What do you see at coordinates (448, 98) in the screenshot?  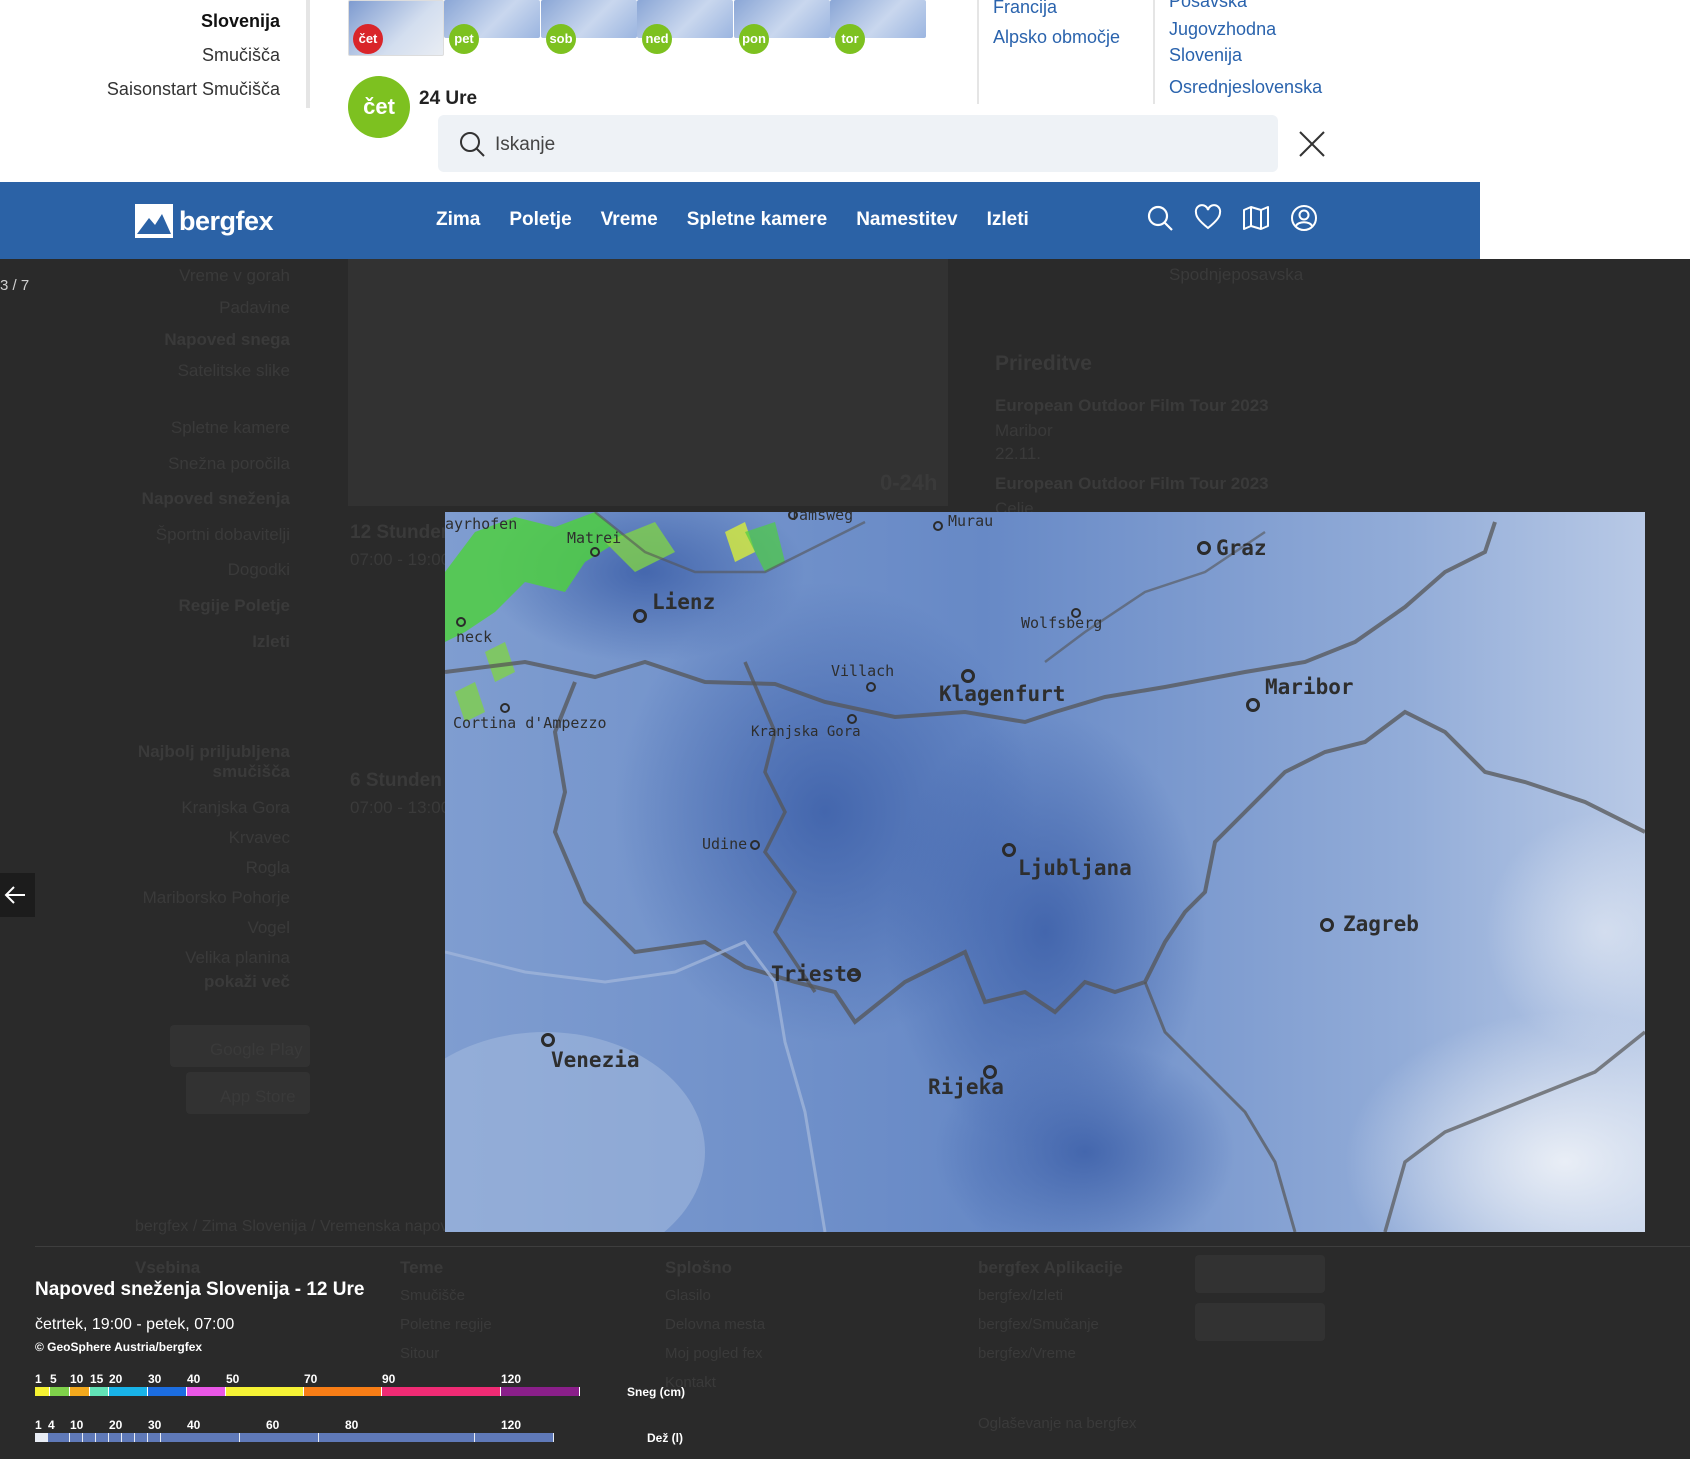 I see `period-label: 24 Ure` at bounding box center [448, 98].